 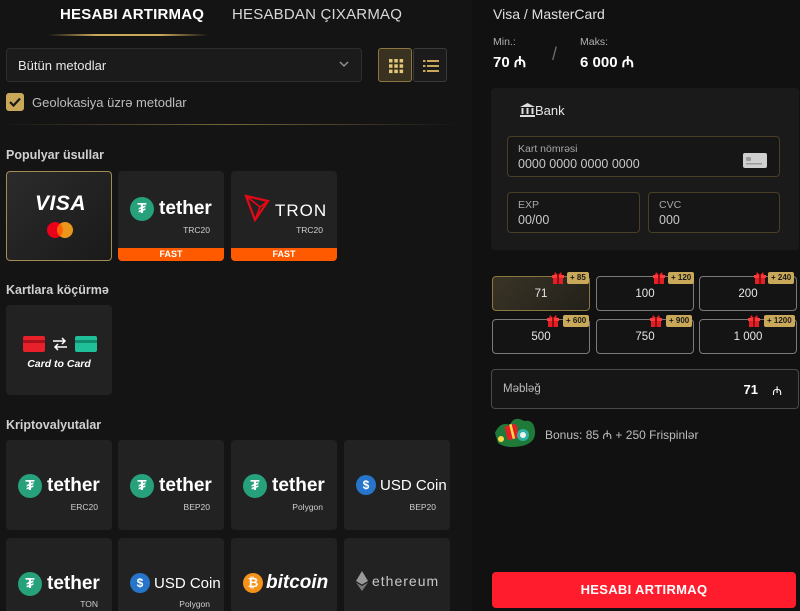 What do you see at coordinates (54, 425) in the screenshot?
I see `section-title-crypto: Kriptovalyutalar` at bounding box center [54, 425].